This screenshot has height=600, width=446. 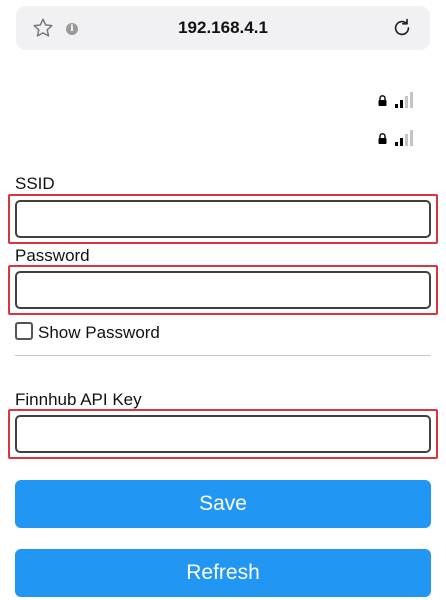 I want to click on url-text: 192.168.4.1, so click(x=223, y=28).